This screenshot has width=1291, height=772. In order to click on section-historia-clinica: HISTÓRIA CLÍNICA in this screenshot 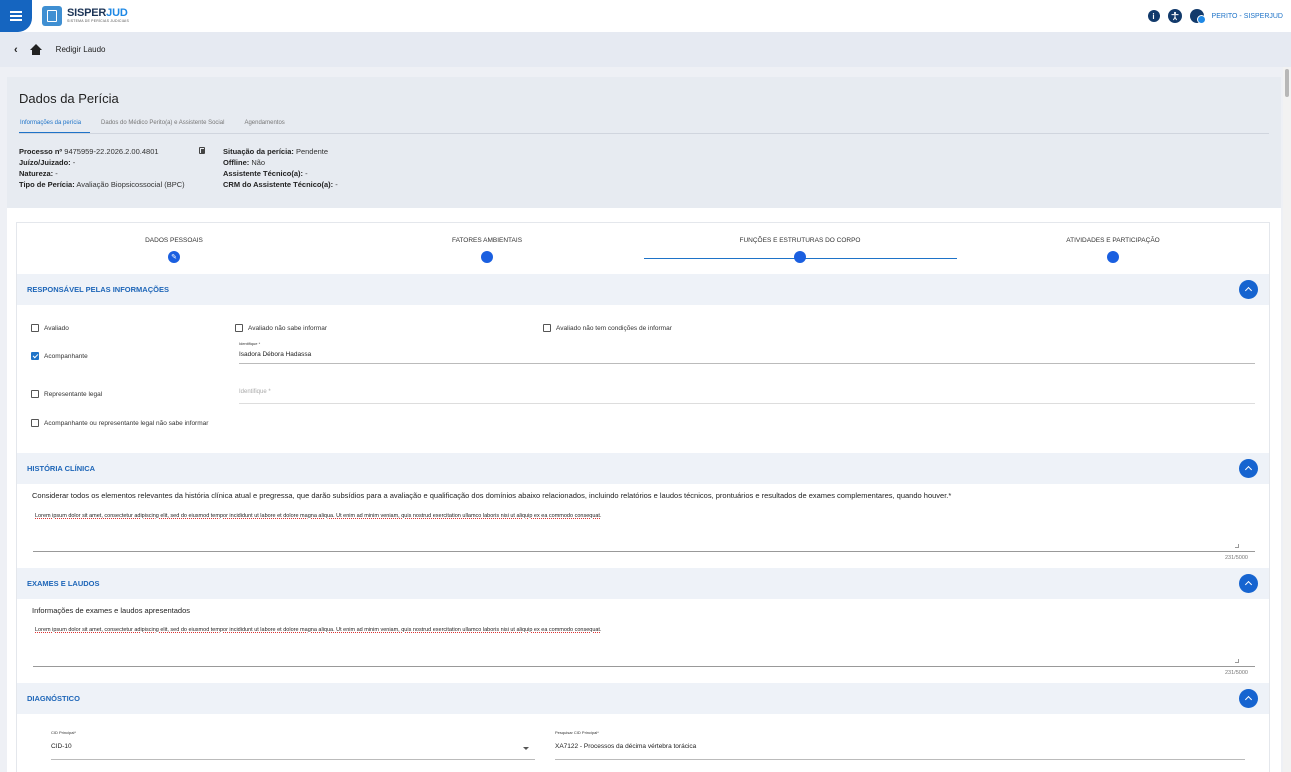, I will do `click(643, 468)`.